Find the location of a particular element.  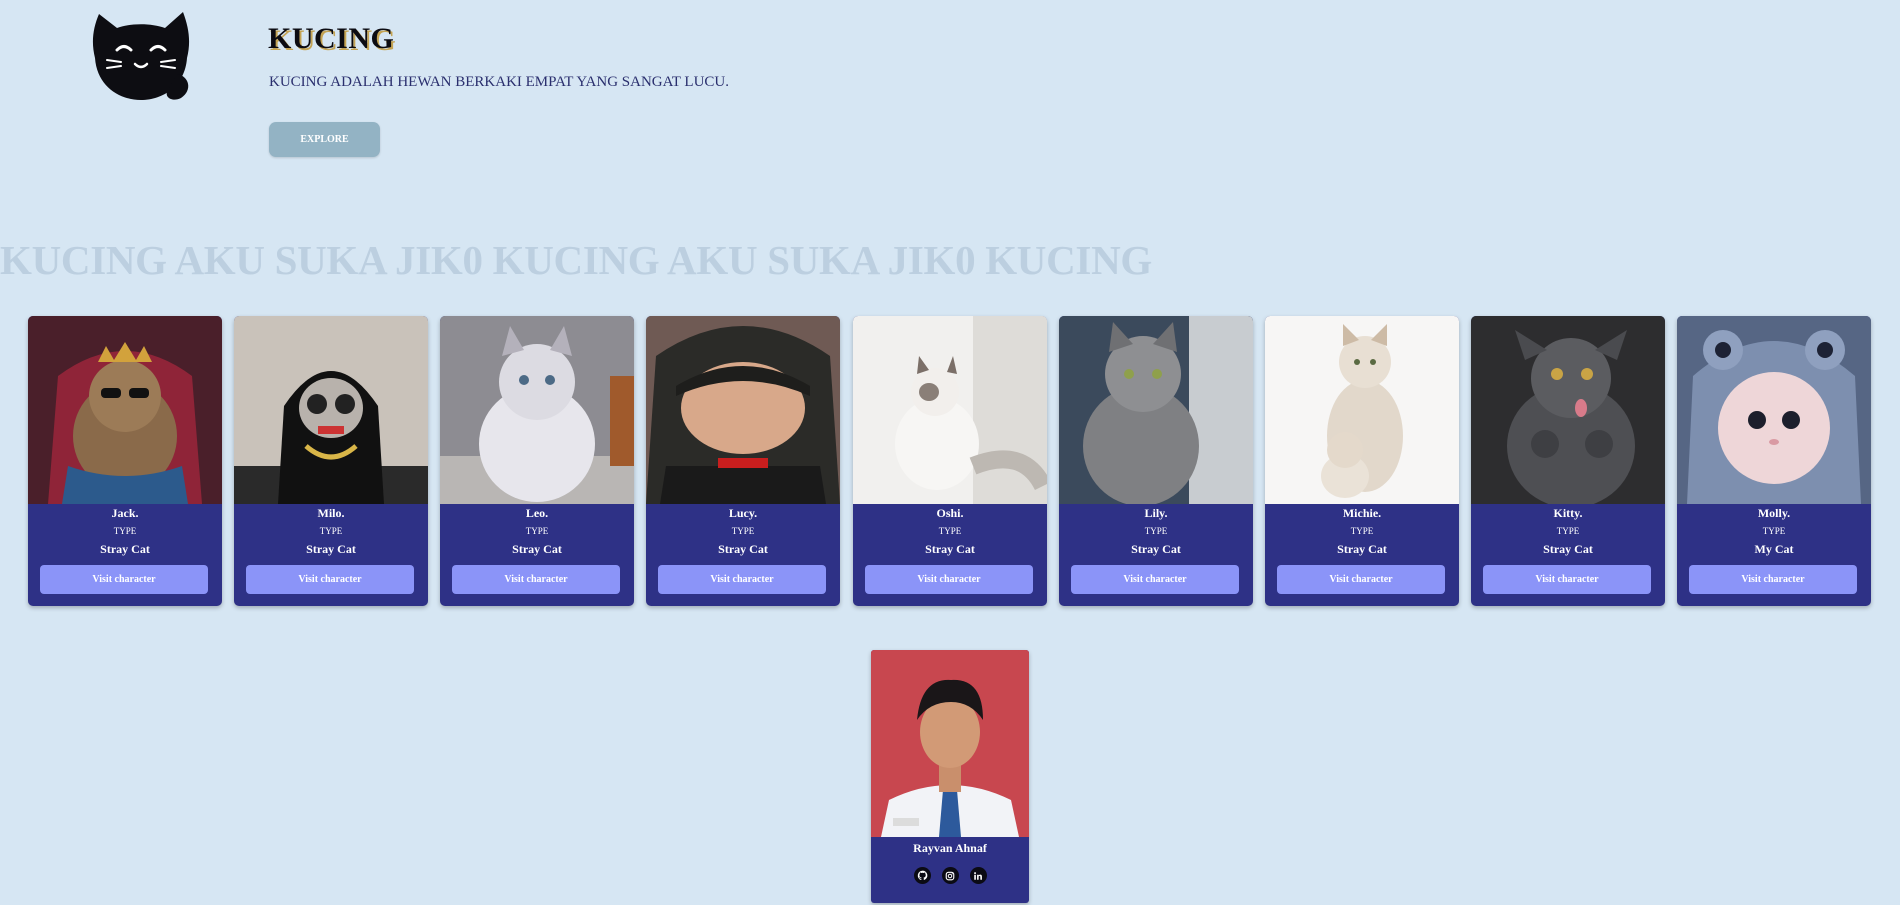

cat-card-molly: Molly. TYPE My Cat Visit character is located at coordinates (1774, 461).